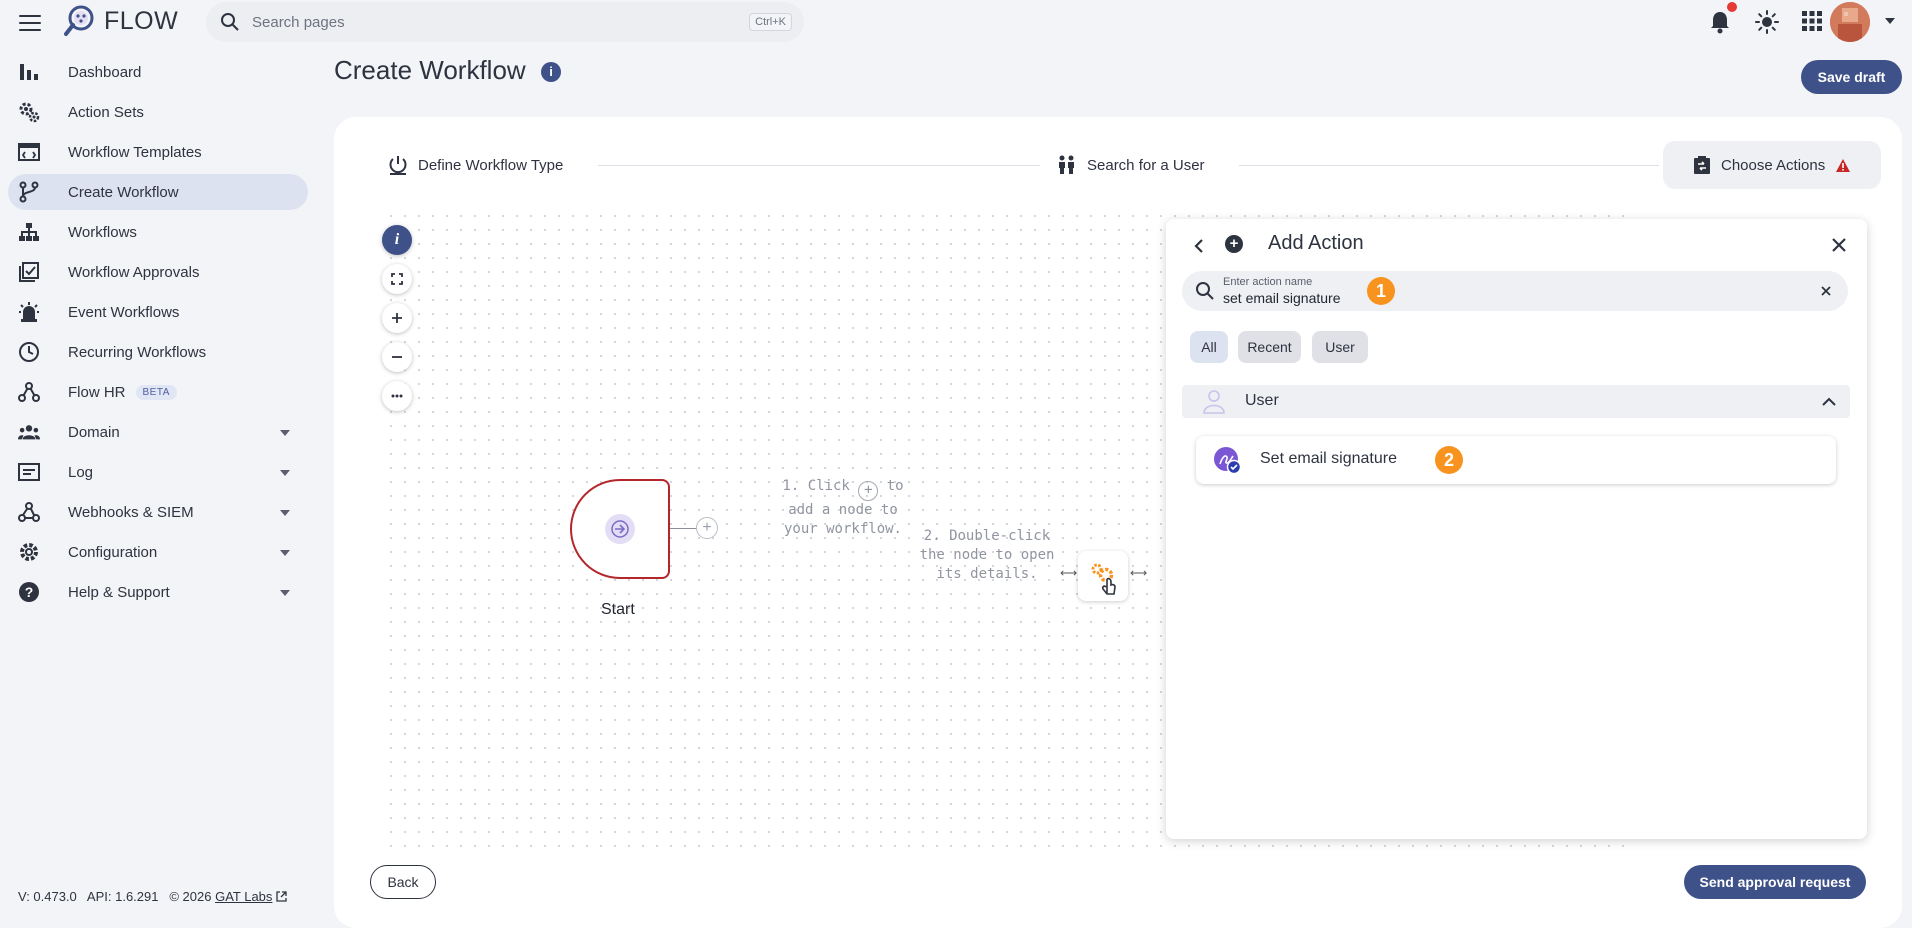 Image resolution: width=1912 pixels, height=928 pixels. I want to click on zoom-out-button, so click(397, 357).